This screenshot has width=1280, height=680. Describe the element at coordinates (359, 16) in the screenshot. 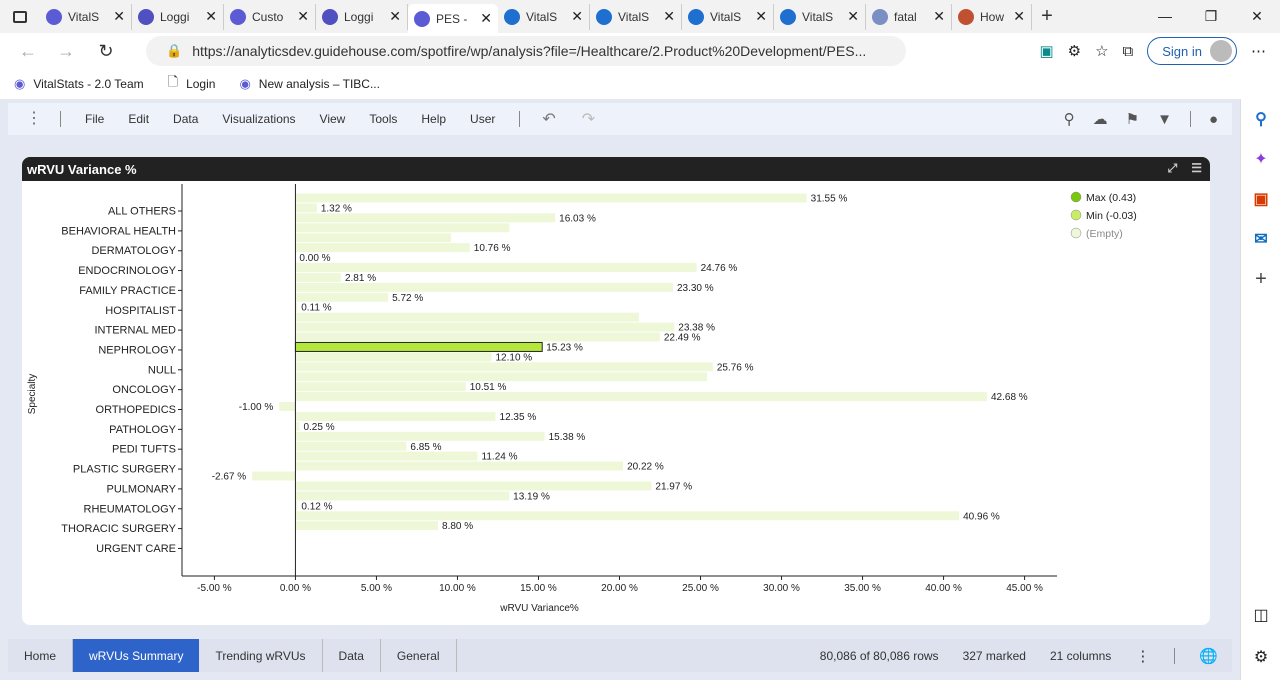

I see `tab-title: Loggi` at that location.